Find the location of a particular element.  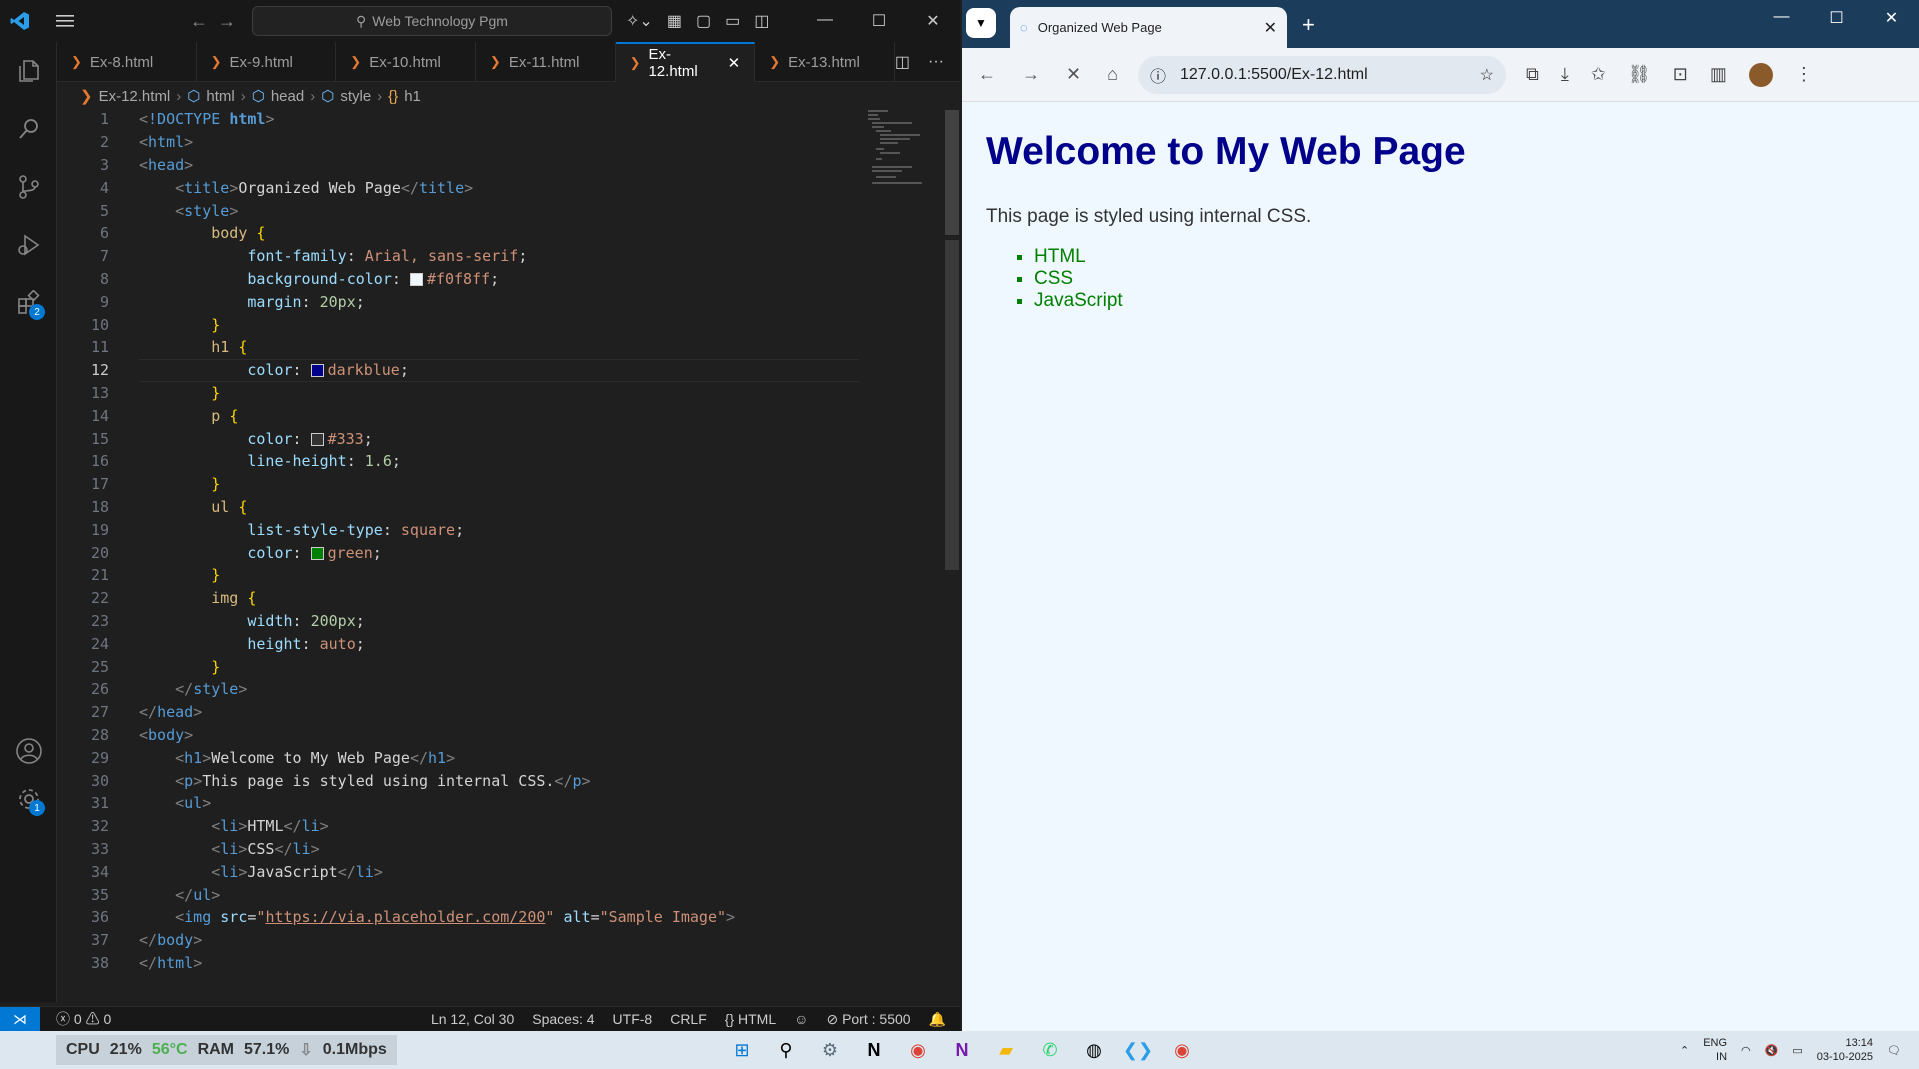

forward-arrow-icon: → is located at coordinates (227, 21).